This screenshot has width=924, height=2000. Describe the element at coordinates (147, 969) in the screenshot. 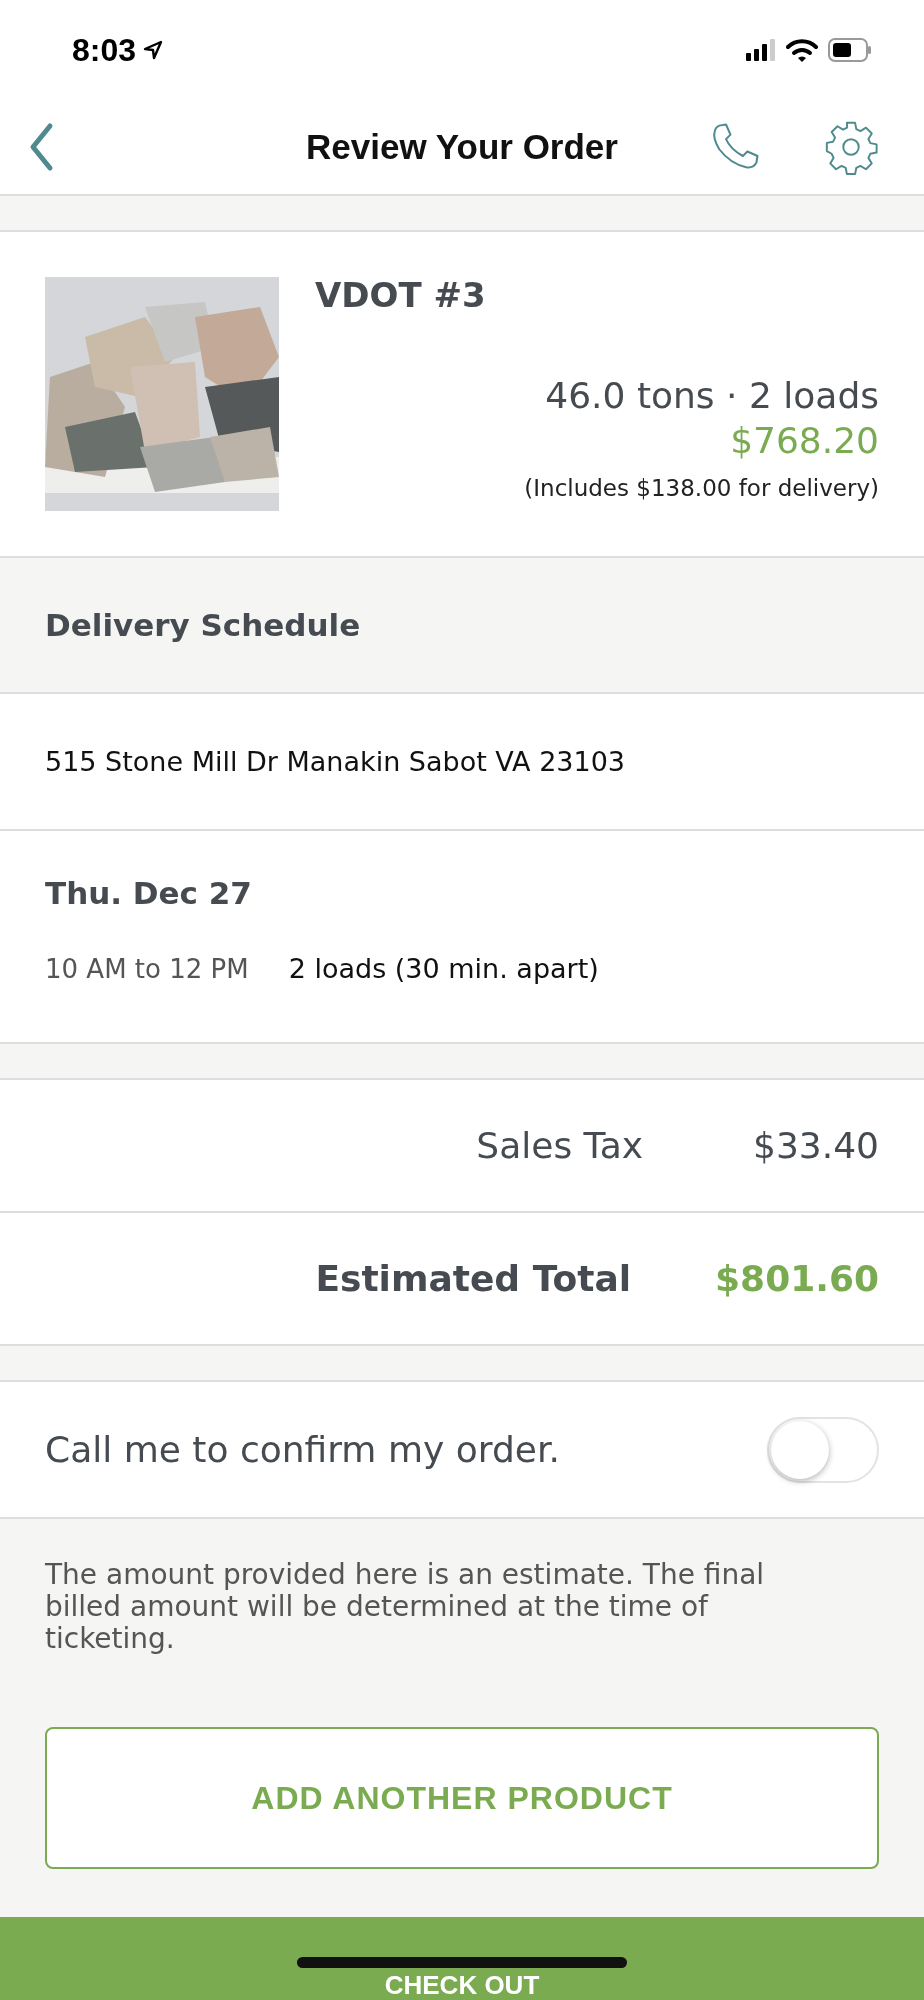

I see `time-window: 10 AM to 12 PM` at that location.